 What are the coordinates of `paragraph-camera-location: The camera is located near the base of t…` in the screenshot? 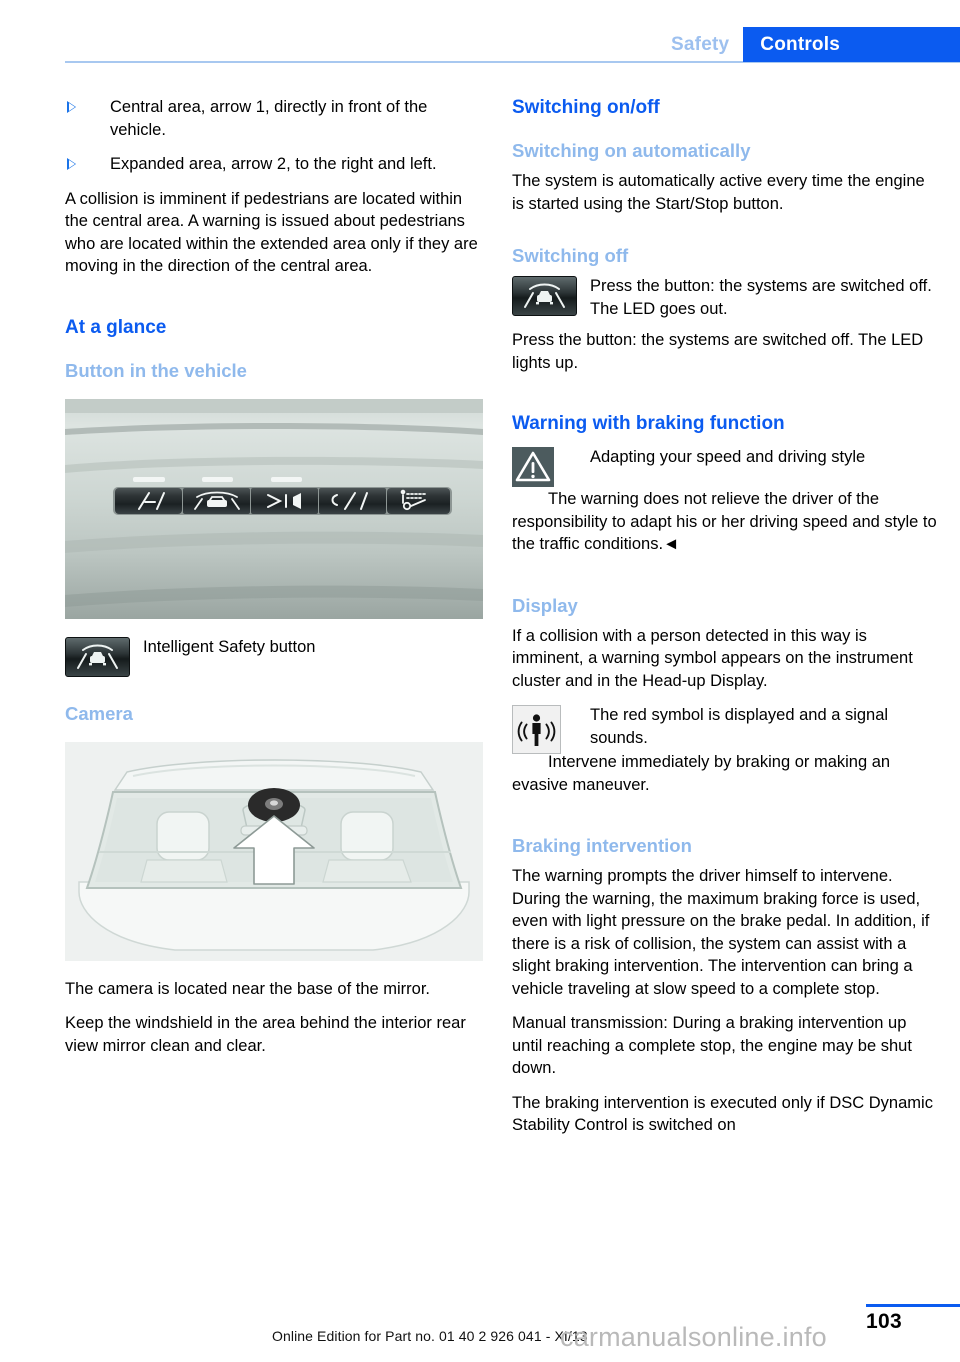 It's located at (248, 988).